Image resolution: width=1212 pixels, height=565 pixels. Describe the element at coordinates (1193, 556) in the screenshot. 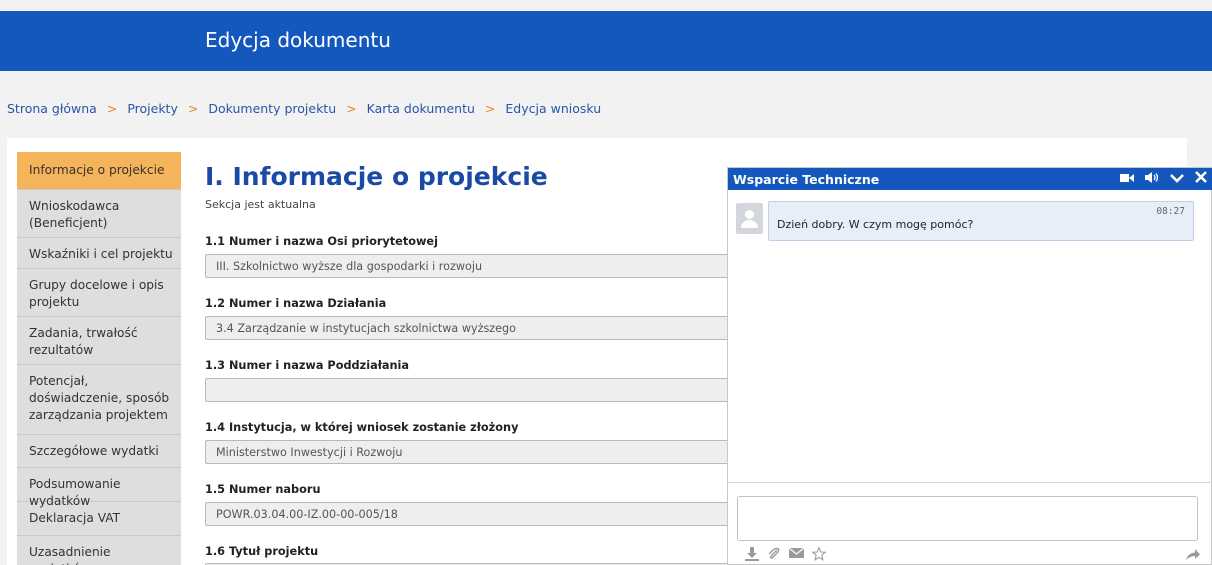

I see `send-icon` at that location.